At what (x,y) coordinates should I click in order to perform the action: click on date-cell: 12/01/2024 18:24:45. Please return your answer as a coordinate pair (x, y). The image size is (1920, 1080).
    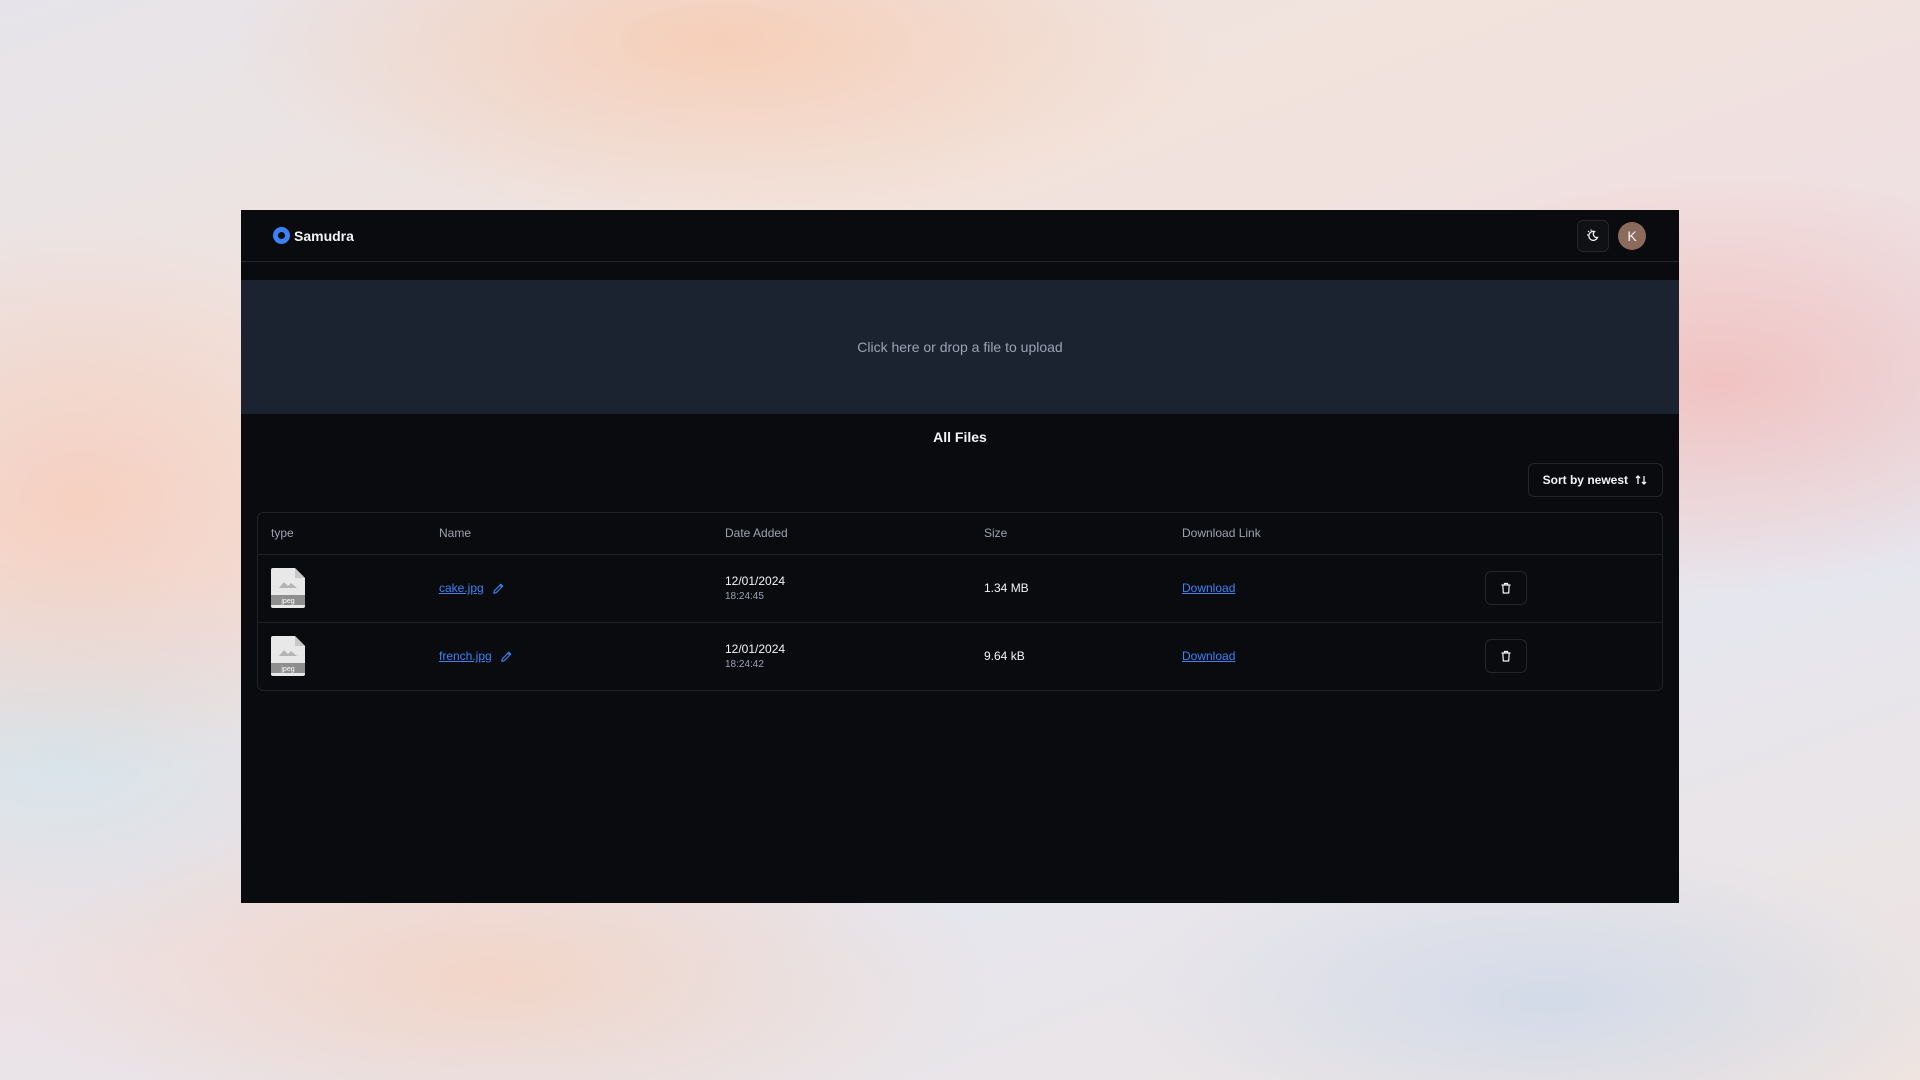
    Looking at the image, I should click on (841, 588).